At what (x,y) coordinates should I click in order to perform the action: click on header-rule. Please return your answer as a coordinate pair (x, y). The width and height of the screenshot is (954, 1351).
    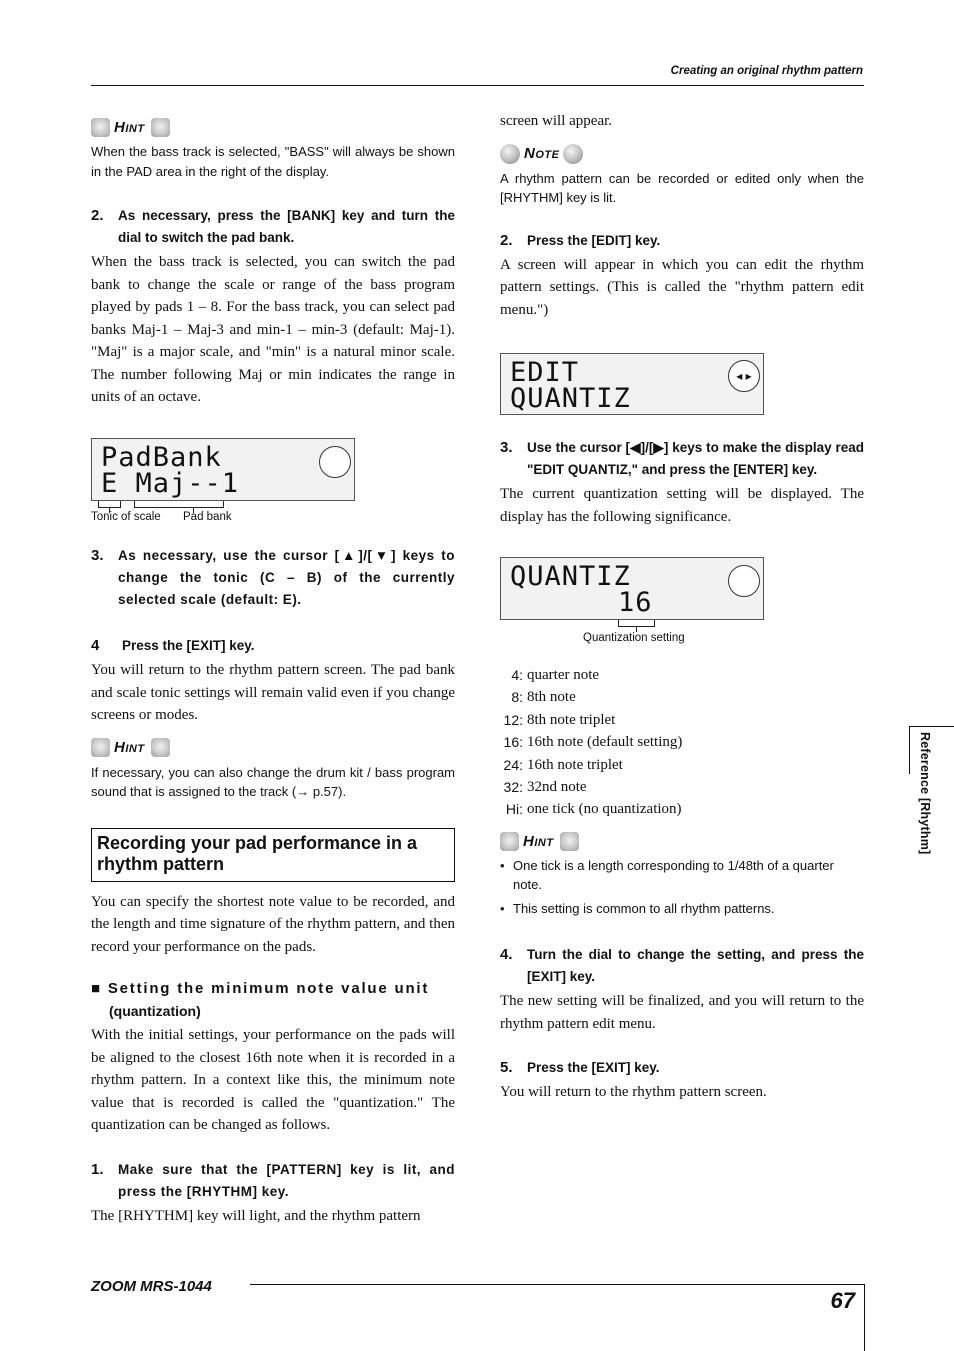
    Looking at the image, I should click on (477, 85).